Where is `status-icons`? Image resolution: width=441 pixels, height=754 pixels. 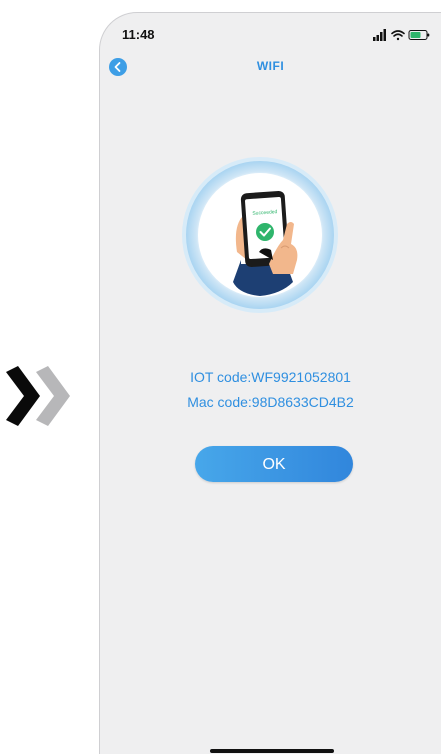
status-icons is located at coordinates (401, 35).